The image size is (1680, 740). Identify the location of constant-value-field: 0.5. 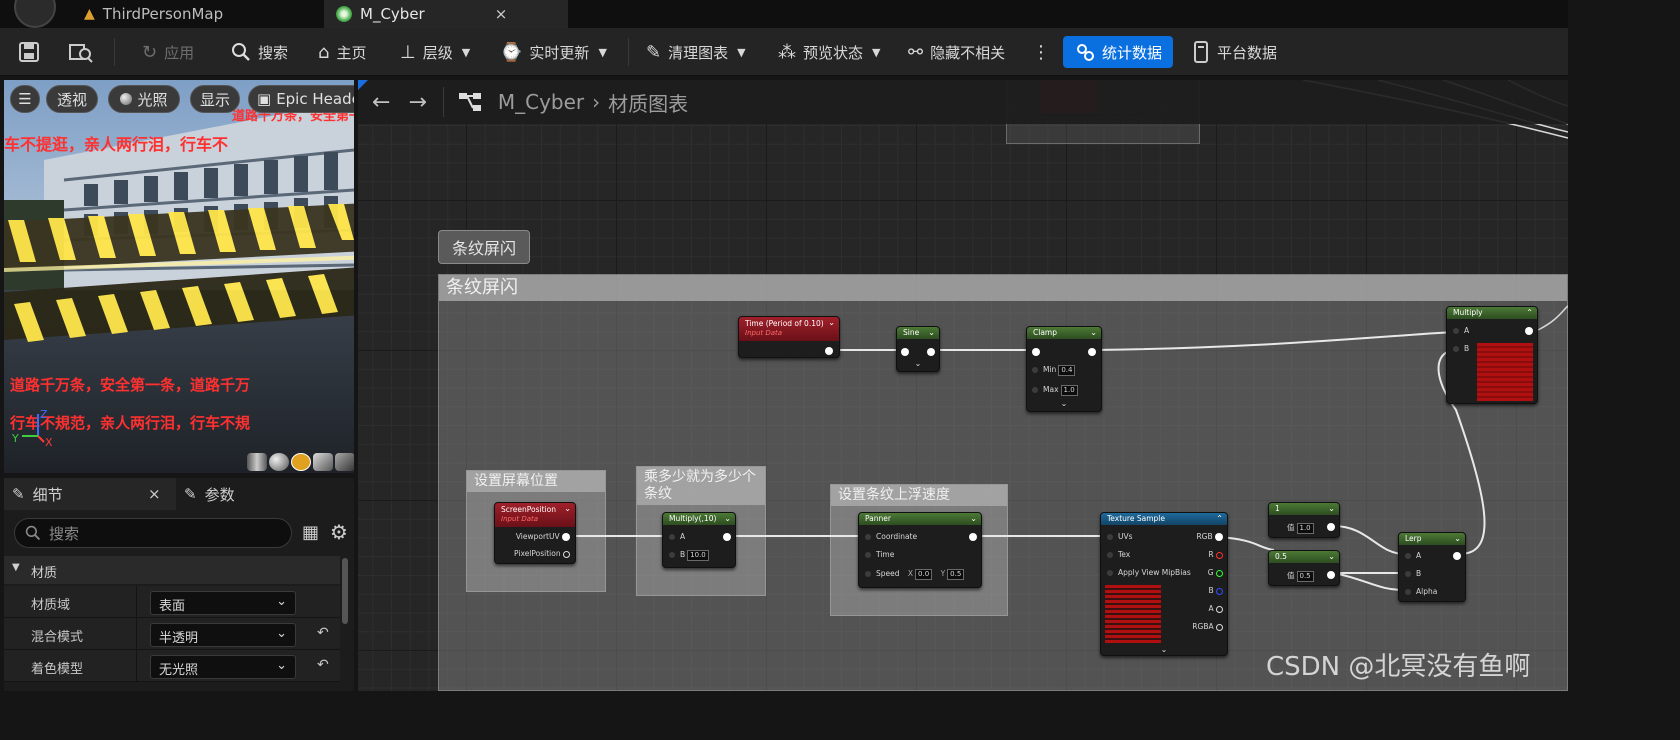
(1305, 576).